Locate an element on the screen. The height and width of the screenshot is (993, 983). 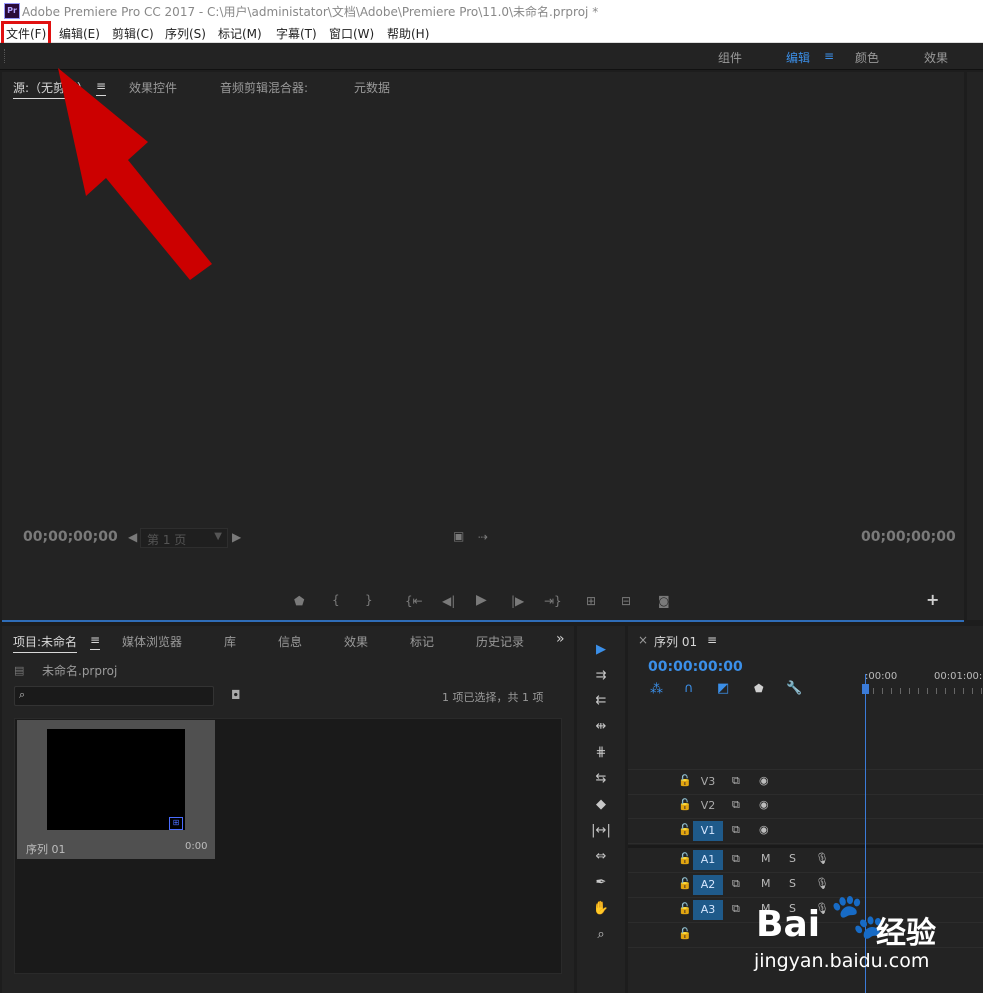
snap-magnet-icon: ∩ is located at coordinates (689, 688).